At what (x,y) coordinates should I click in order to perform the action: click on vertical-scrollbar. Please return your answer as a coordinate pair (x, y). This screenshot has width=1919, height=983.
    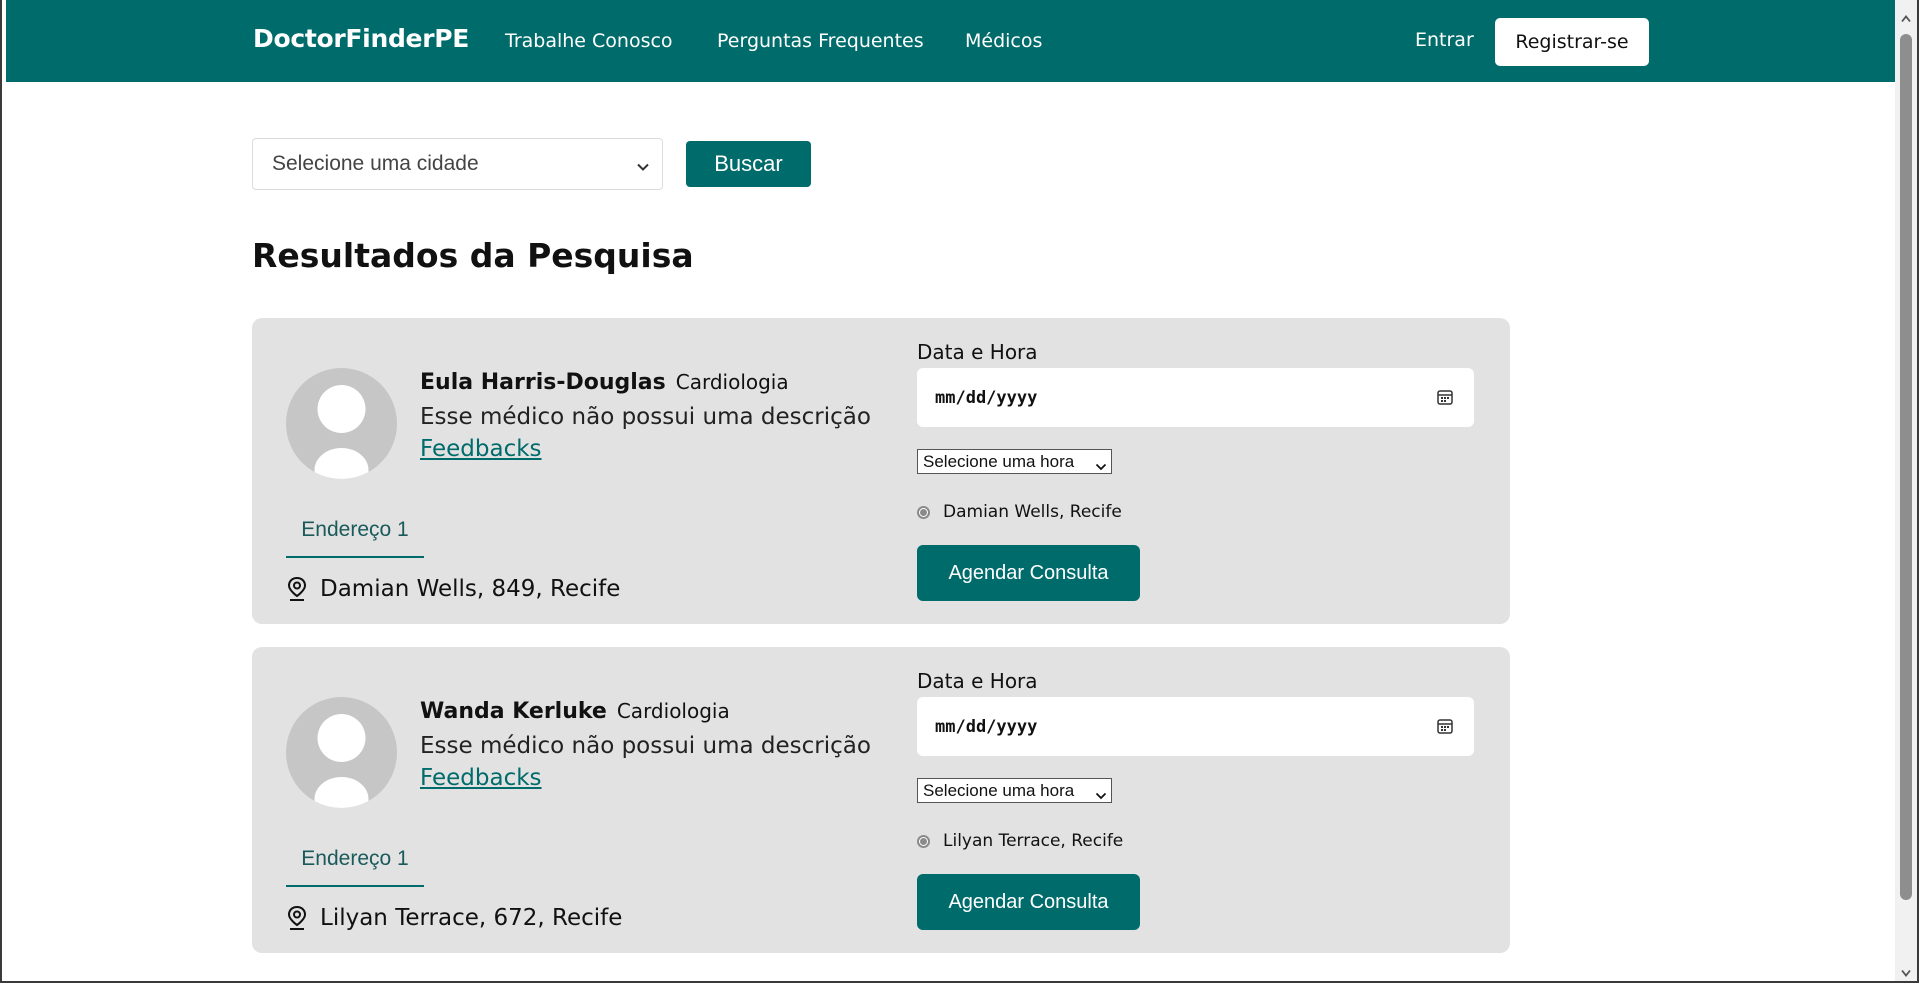
    Looking at the image, I should click on (1906, 491).